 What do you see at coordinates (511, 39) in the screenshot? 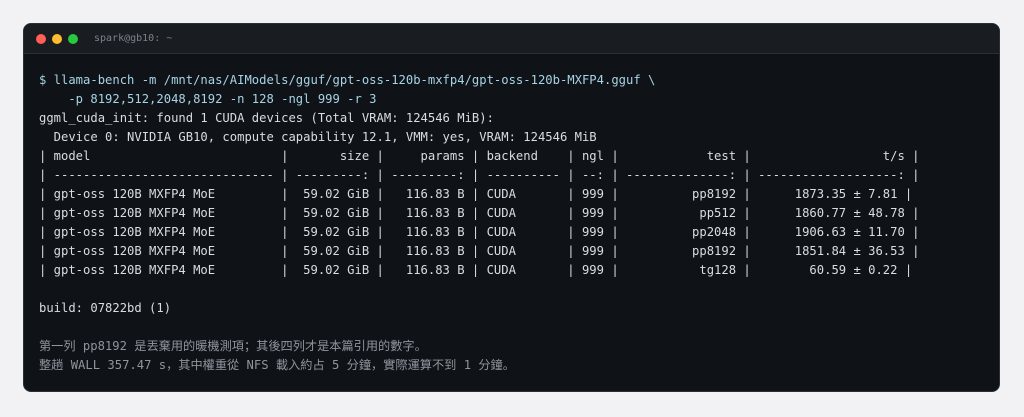
I see `title-bar: spark@gb10: ~` at bounding box center [511, 39].